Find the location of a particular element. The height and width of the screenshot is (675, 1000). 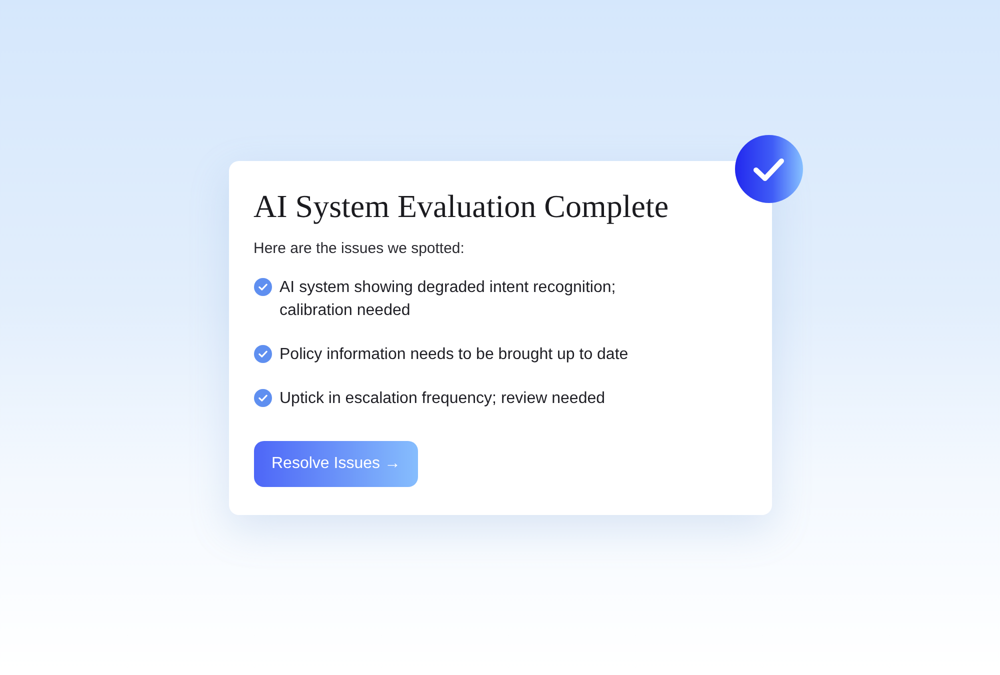

resolve-issues-button: Resolve Issues → is located at coordinates (336, 463).